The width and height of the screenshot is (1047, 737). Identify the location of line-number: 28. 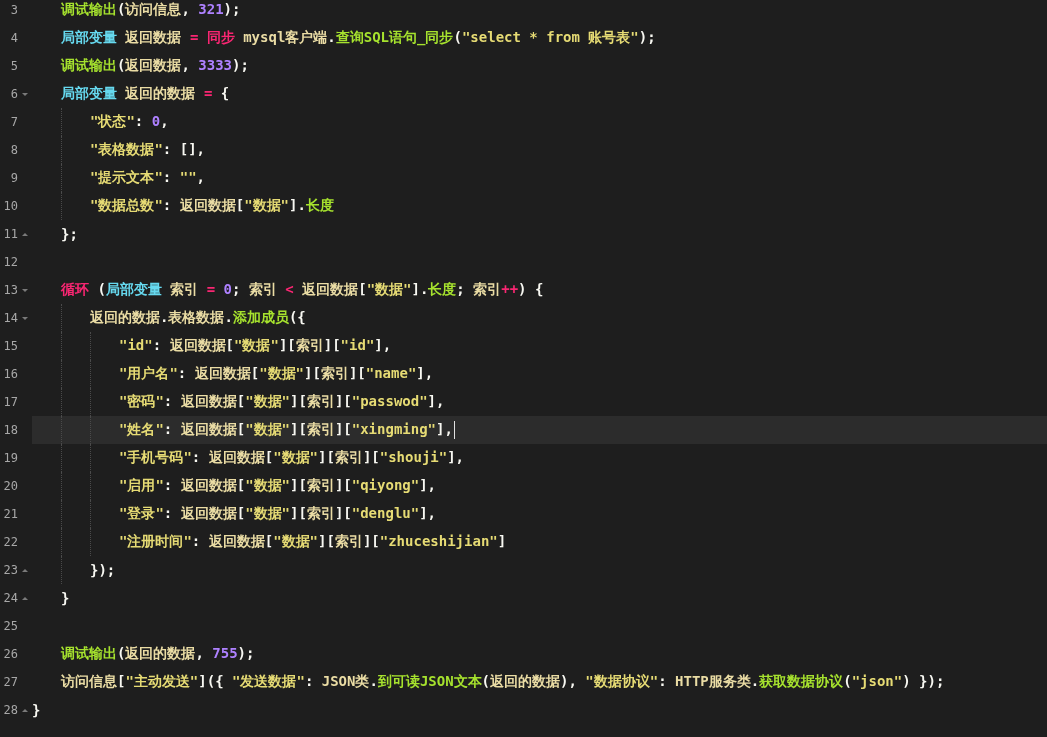
(10, 710).